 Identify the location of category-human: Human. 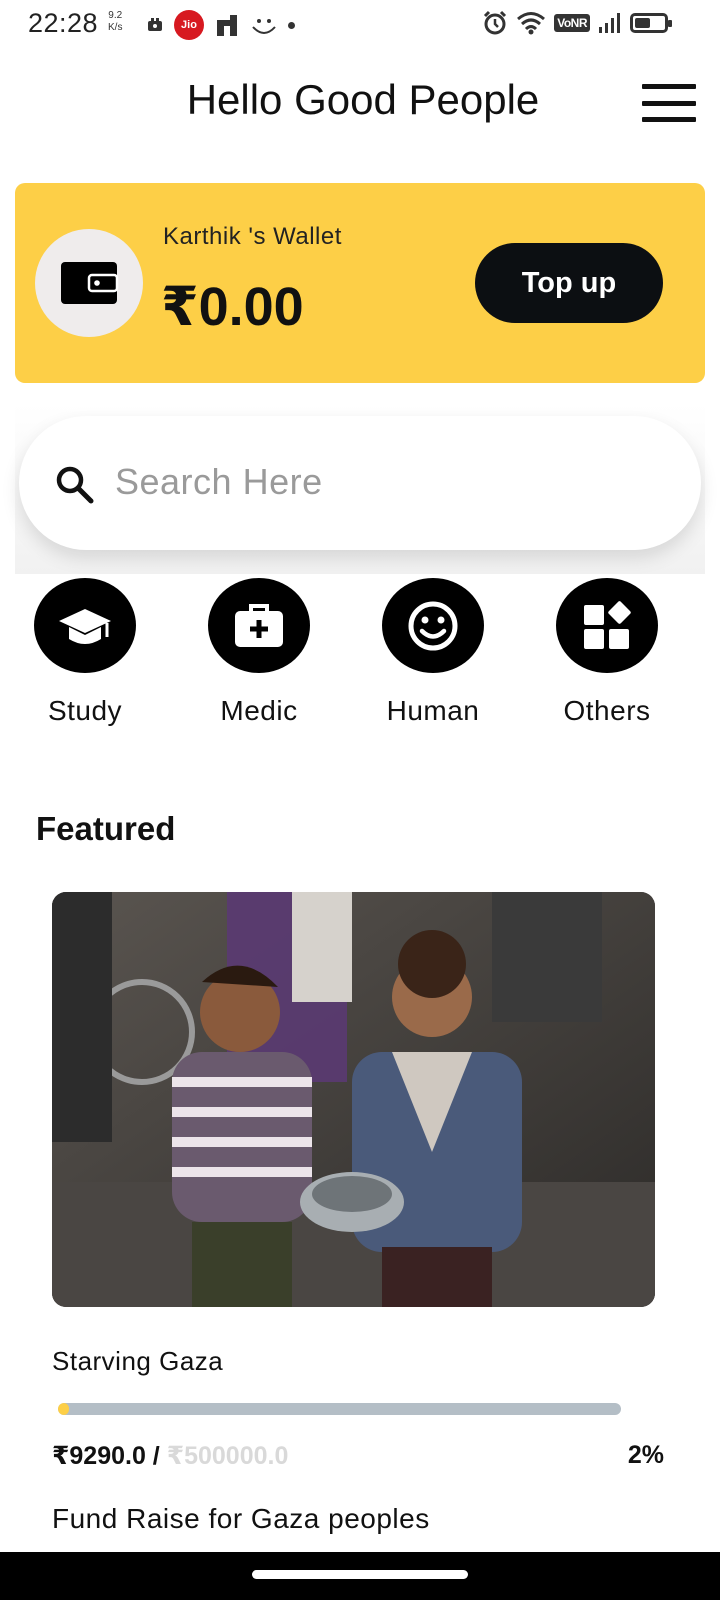
(433, 652).